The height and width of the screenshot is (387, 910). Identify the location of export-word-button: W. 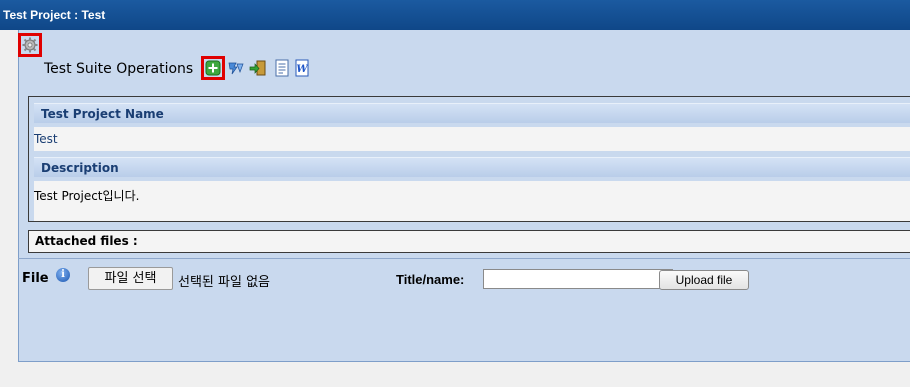
(302, 68).